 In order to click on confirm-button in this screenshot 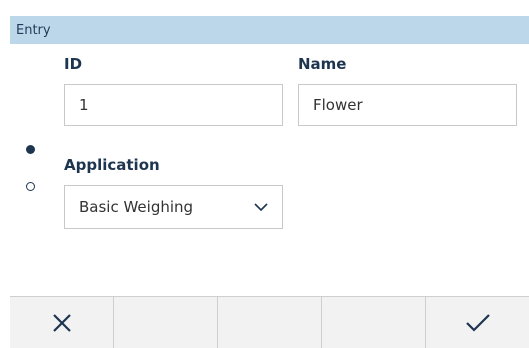, I will do `click(477, 322)`.